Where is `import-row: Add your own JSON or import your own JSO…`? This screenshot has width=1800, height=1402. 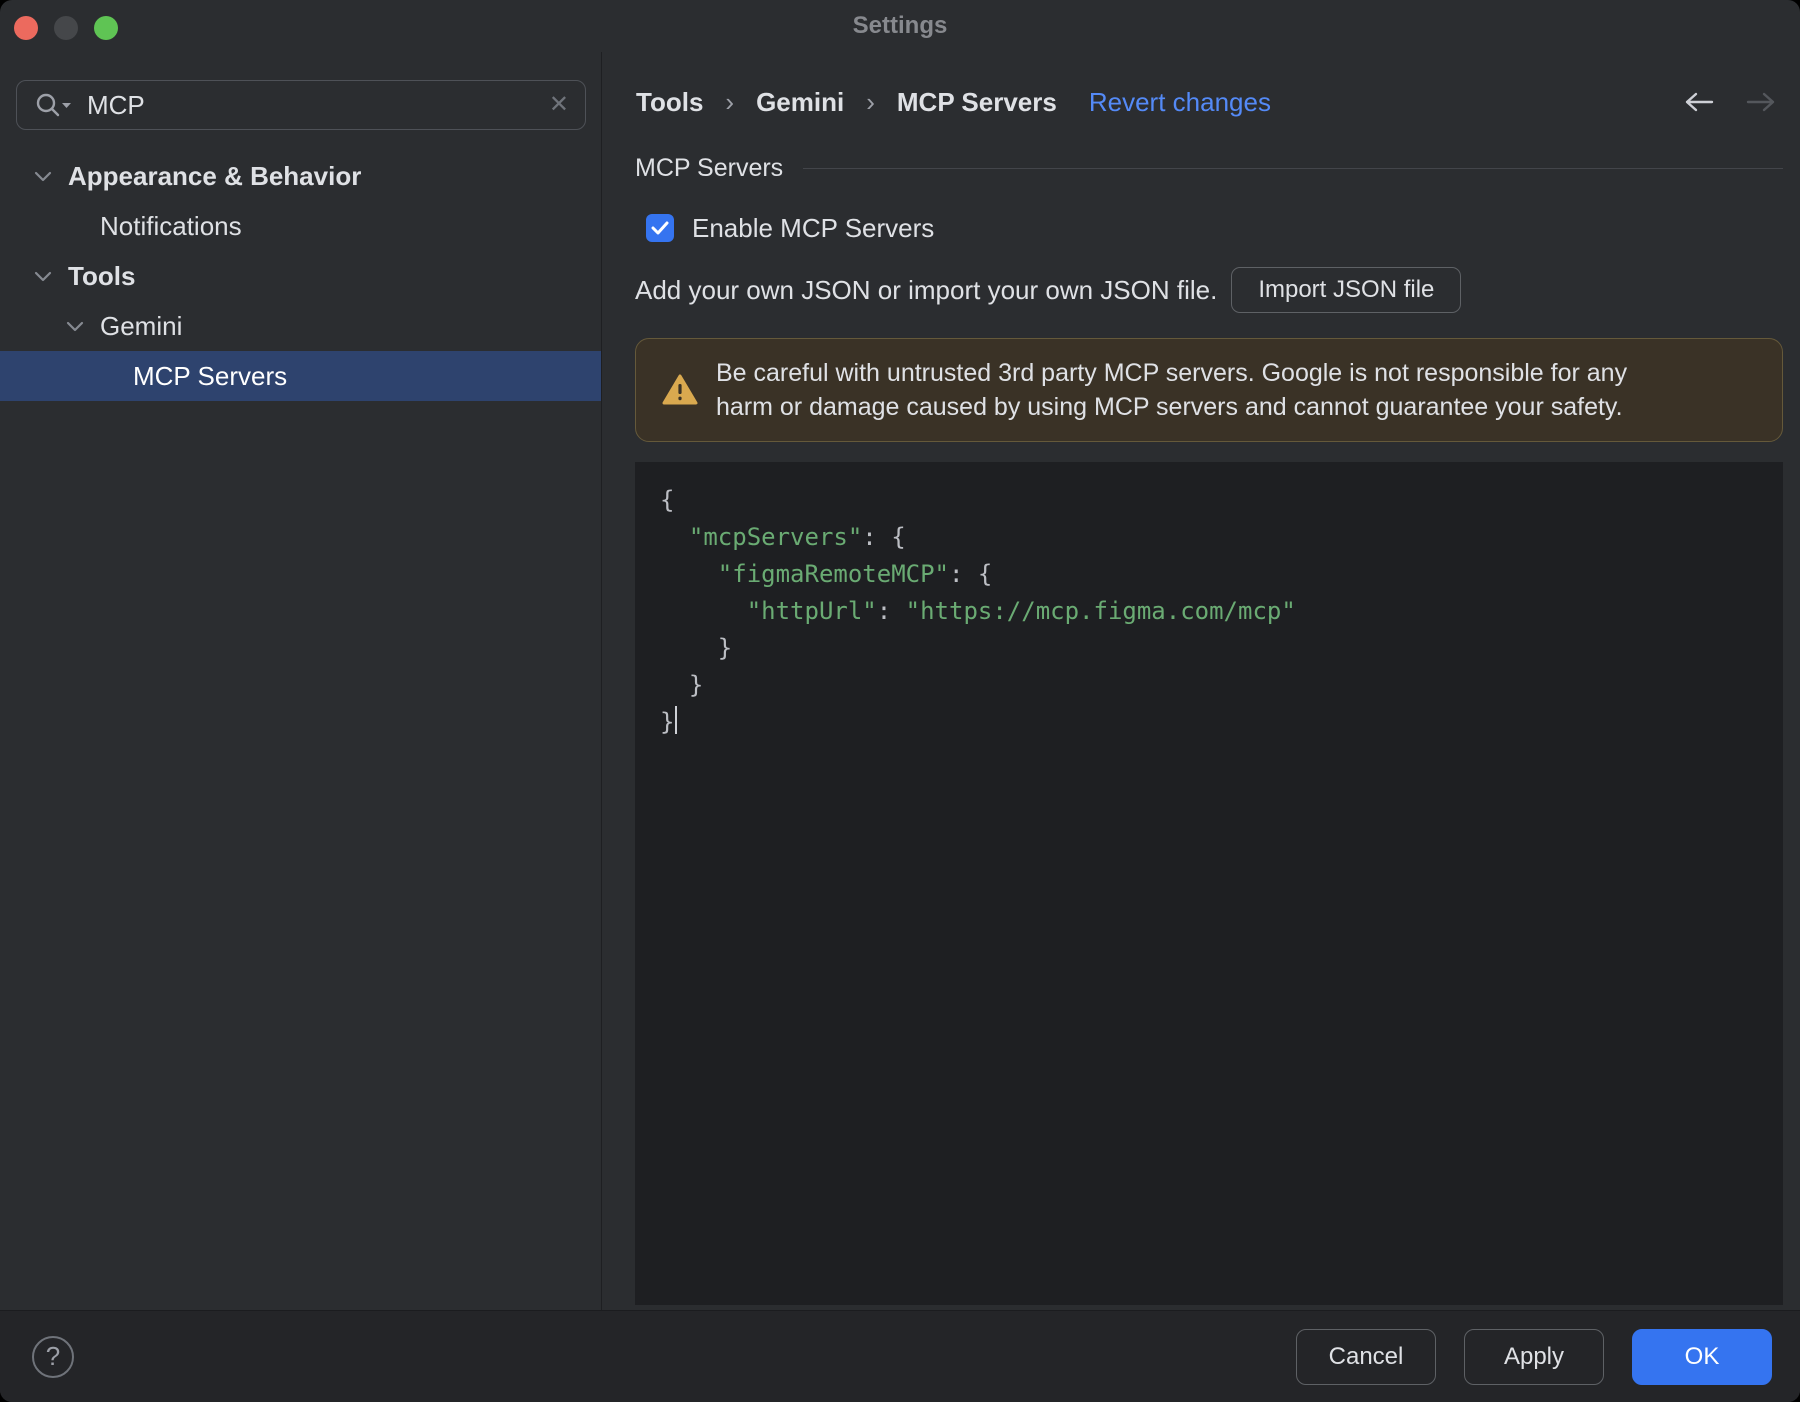
import-row: Add your own JSON or import your own JSO… is located at coordinates (1048, 290).